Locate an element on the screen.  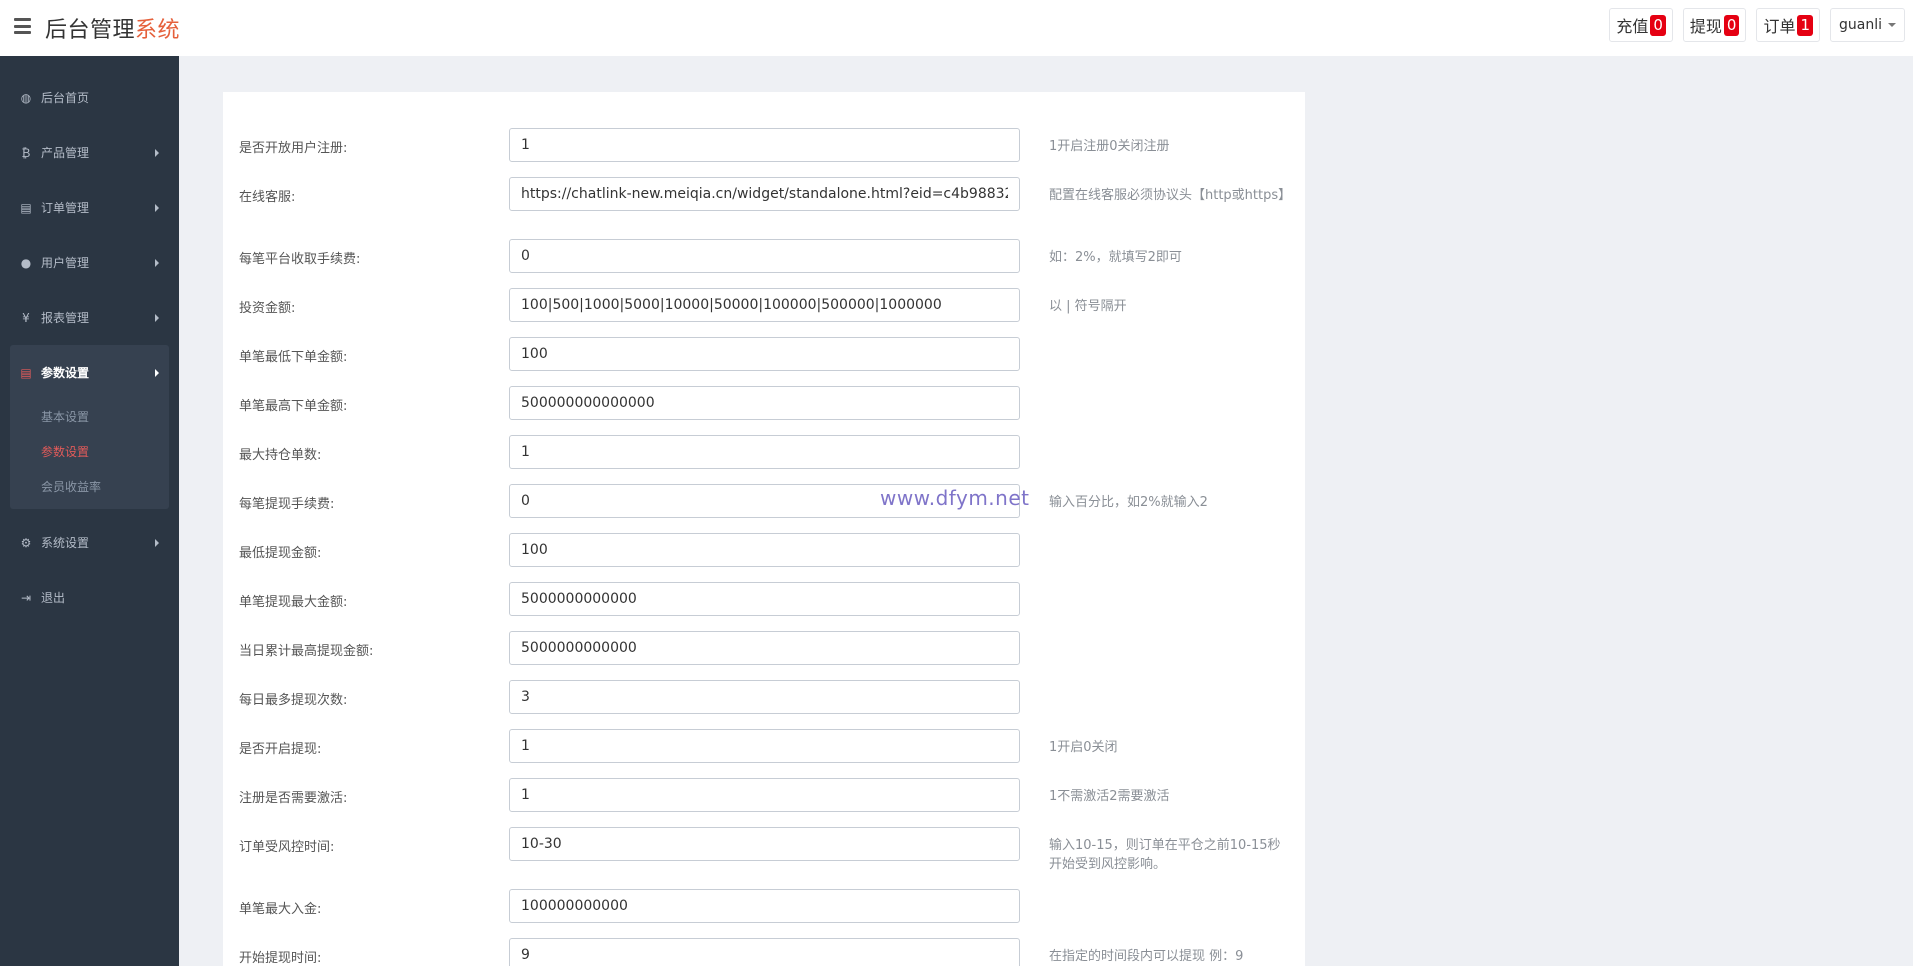
field-hint: 配置在线客服必须协议头【http或https】 is located at coordinates (1170, 195).